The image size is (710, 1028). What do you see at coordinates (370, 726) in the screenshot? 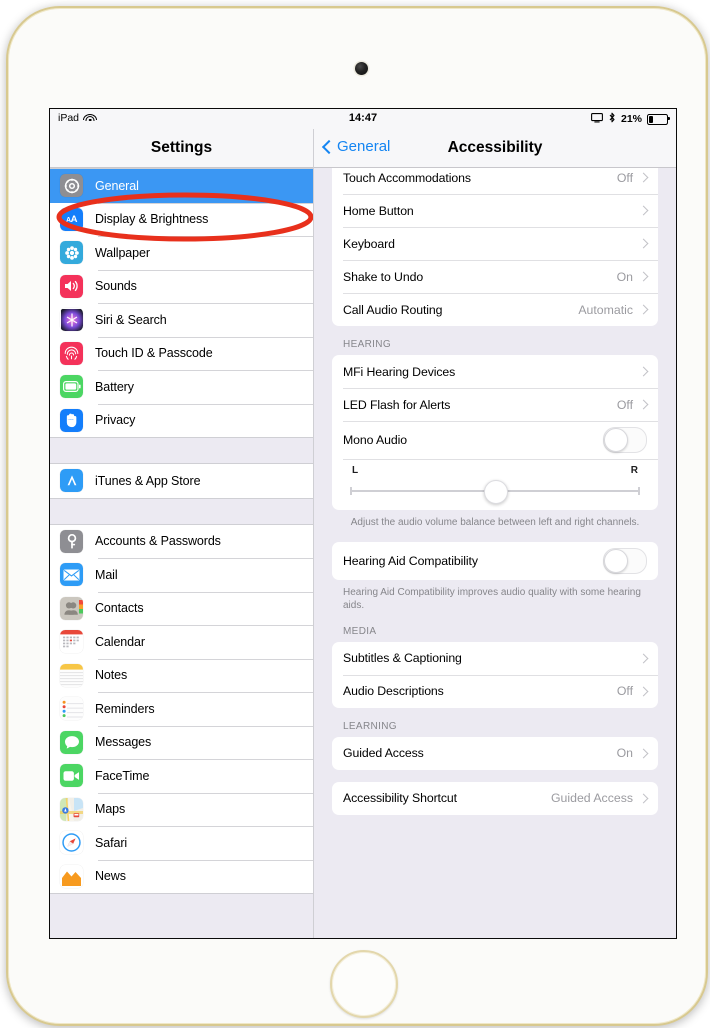
I see `section-header: LEARNING` at bounding box center [370, 726].